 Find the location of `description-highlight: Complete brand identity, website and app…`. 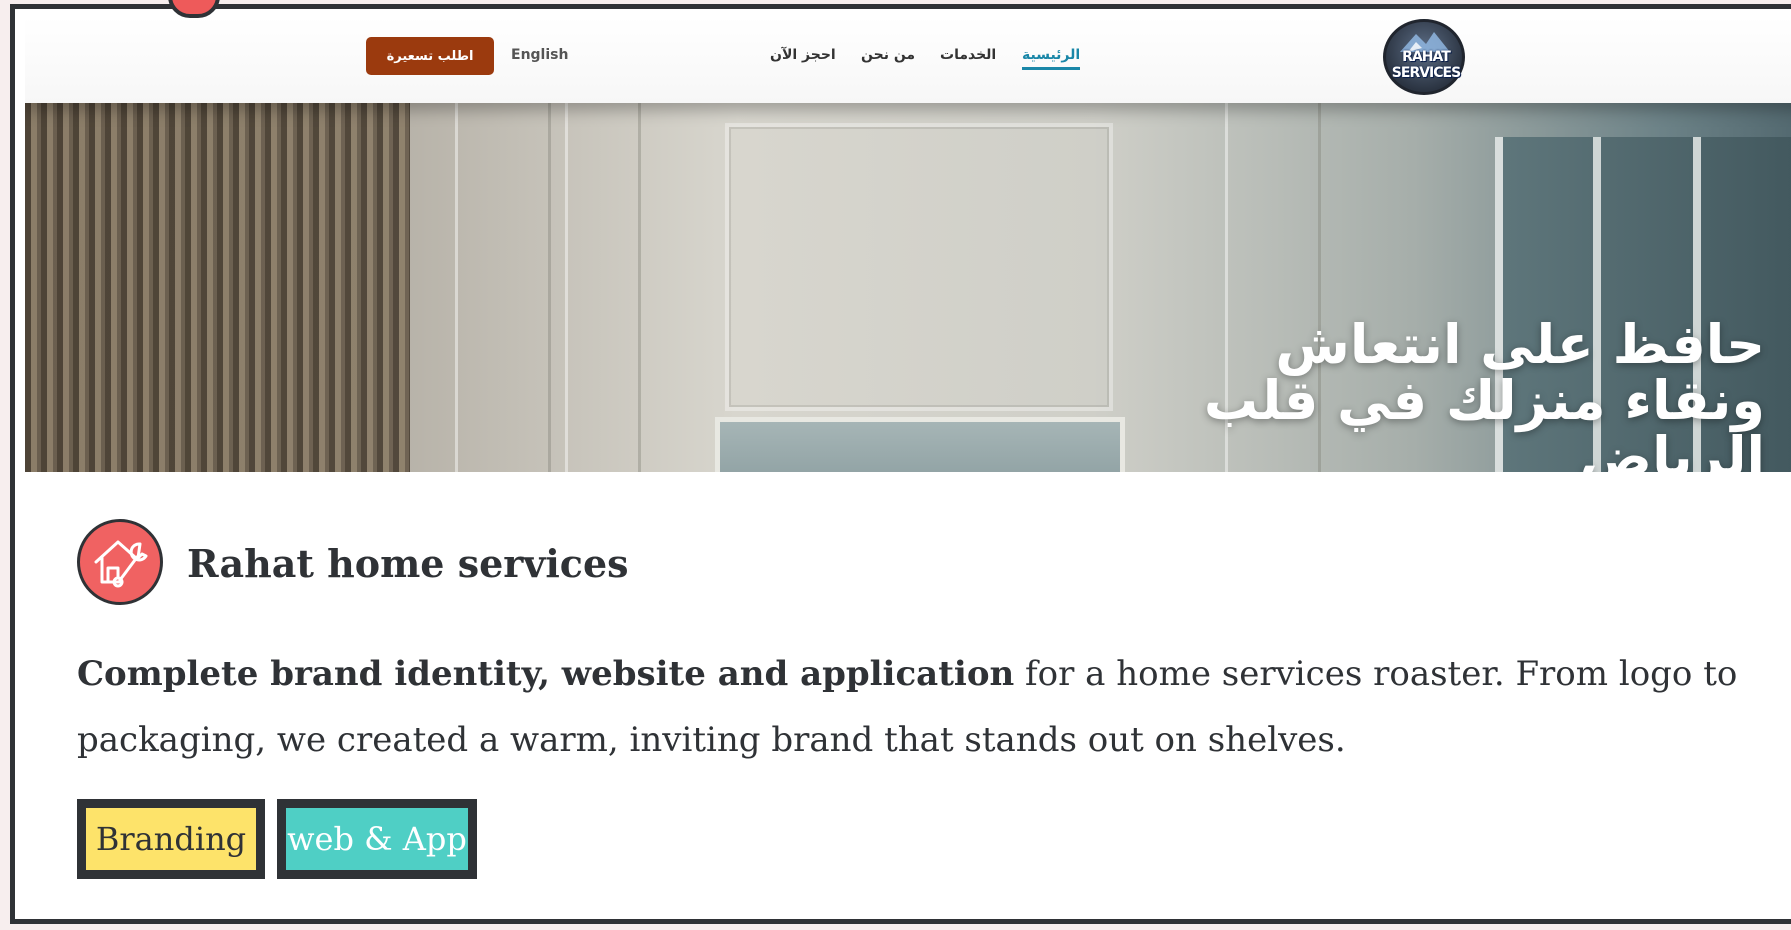

description-highlight: Complete brand identity, website and app… is located at coordinates (546, 674).